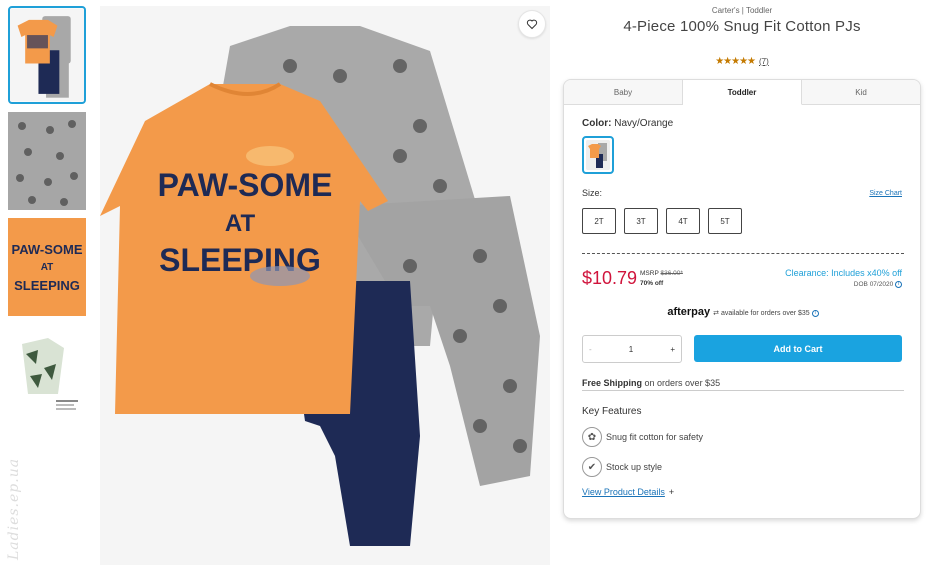  Describe the element at coordinates (590, 349) in the screenshot. I see `quantity-decrease-button: -` at that location.